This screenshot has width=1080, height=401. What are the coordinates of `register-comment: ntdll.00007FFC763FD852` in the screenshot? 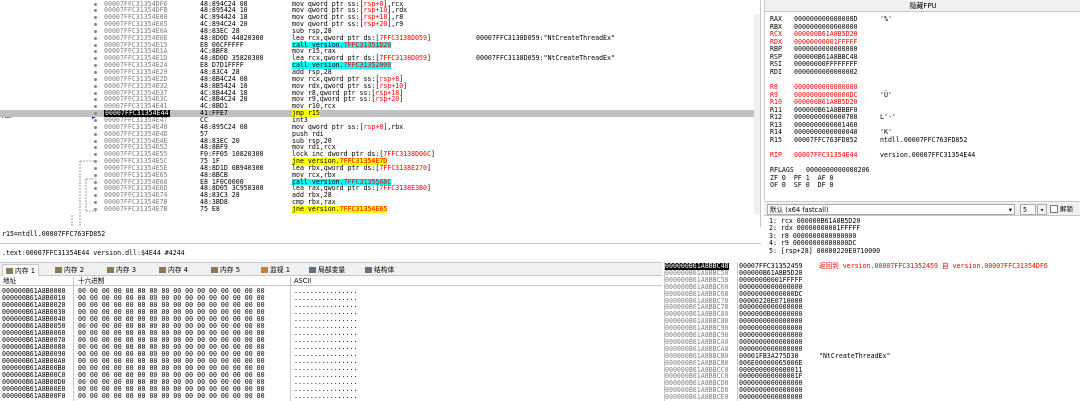 It's located at (924, 139).